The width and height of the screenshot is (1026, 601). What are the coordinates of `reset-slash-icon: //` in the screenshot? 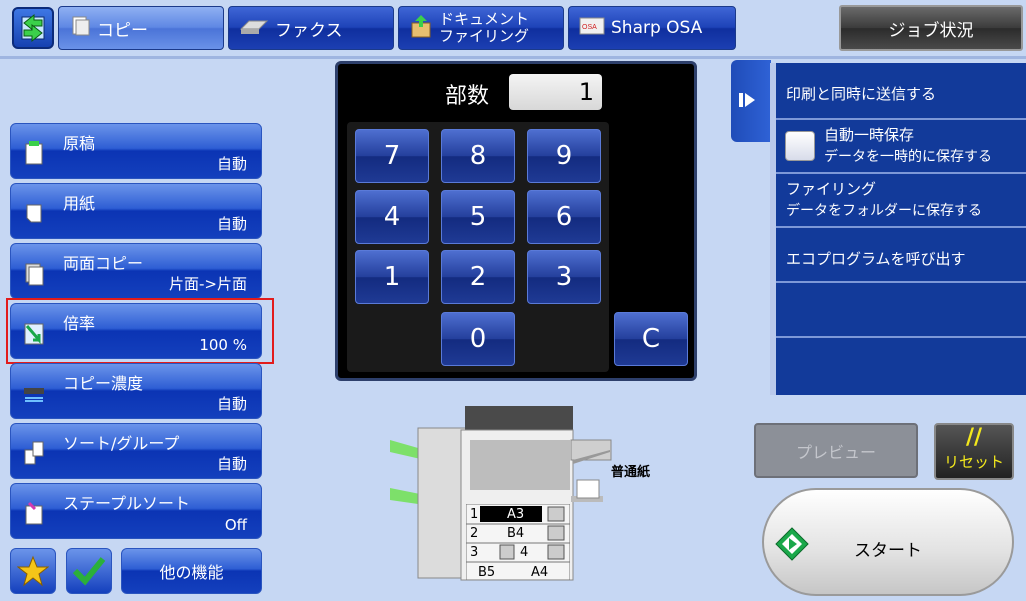 It's located at (974, 437).